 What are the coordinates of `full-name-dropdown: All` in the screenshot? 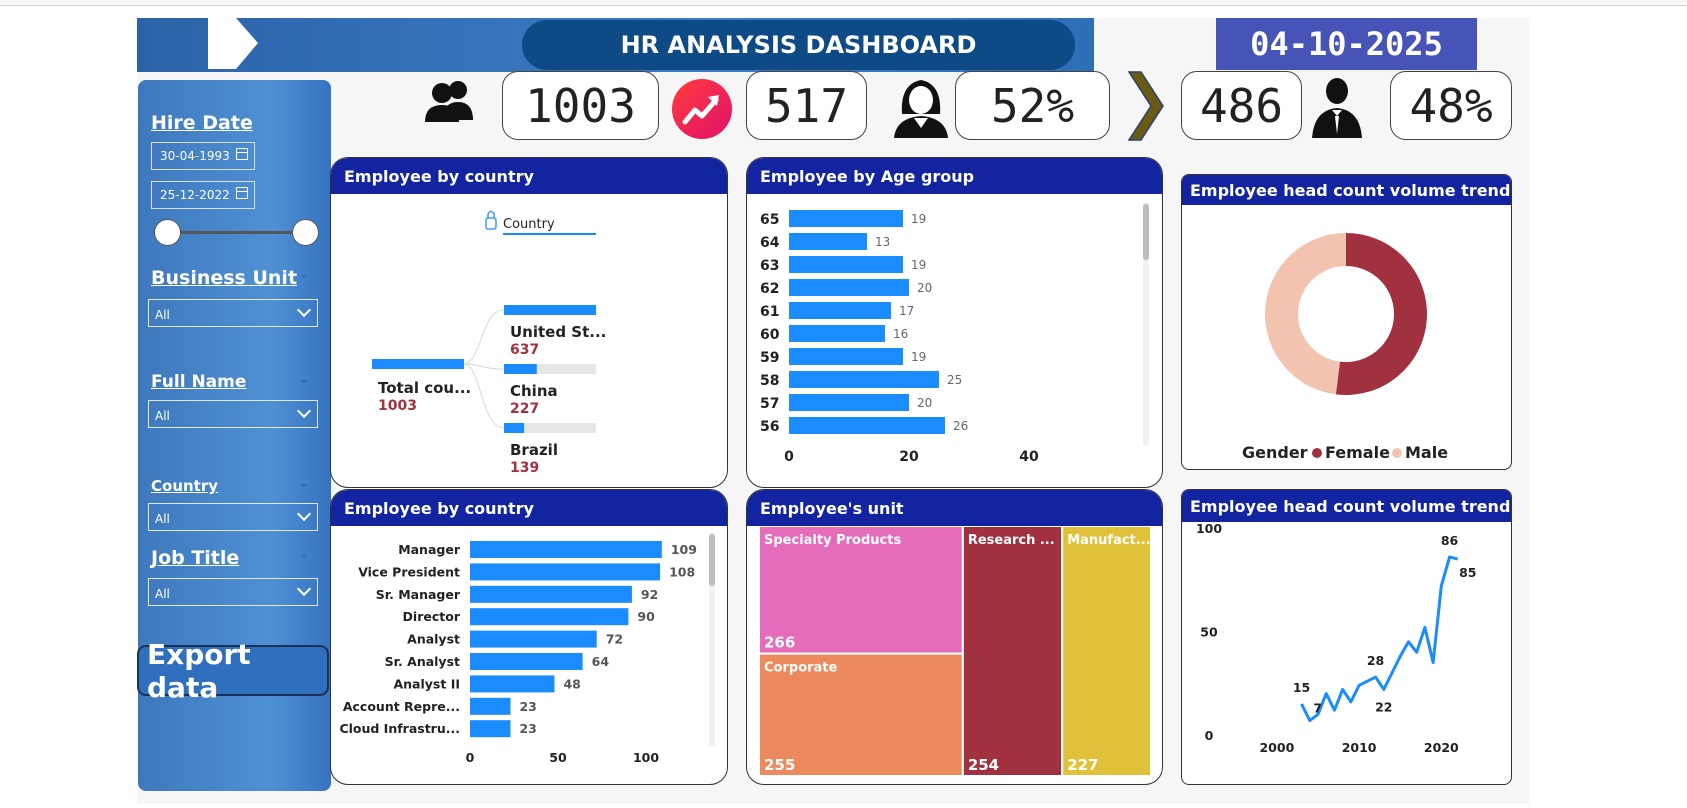 It's located at (233, 414).